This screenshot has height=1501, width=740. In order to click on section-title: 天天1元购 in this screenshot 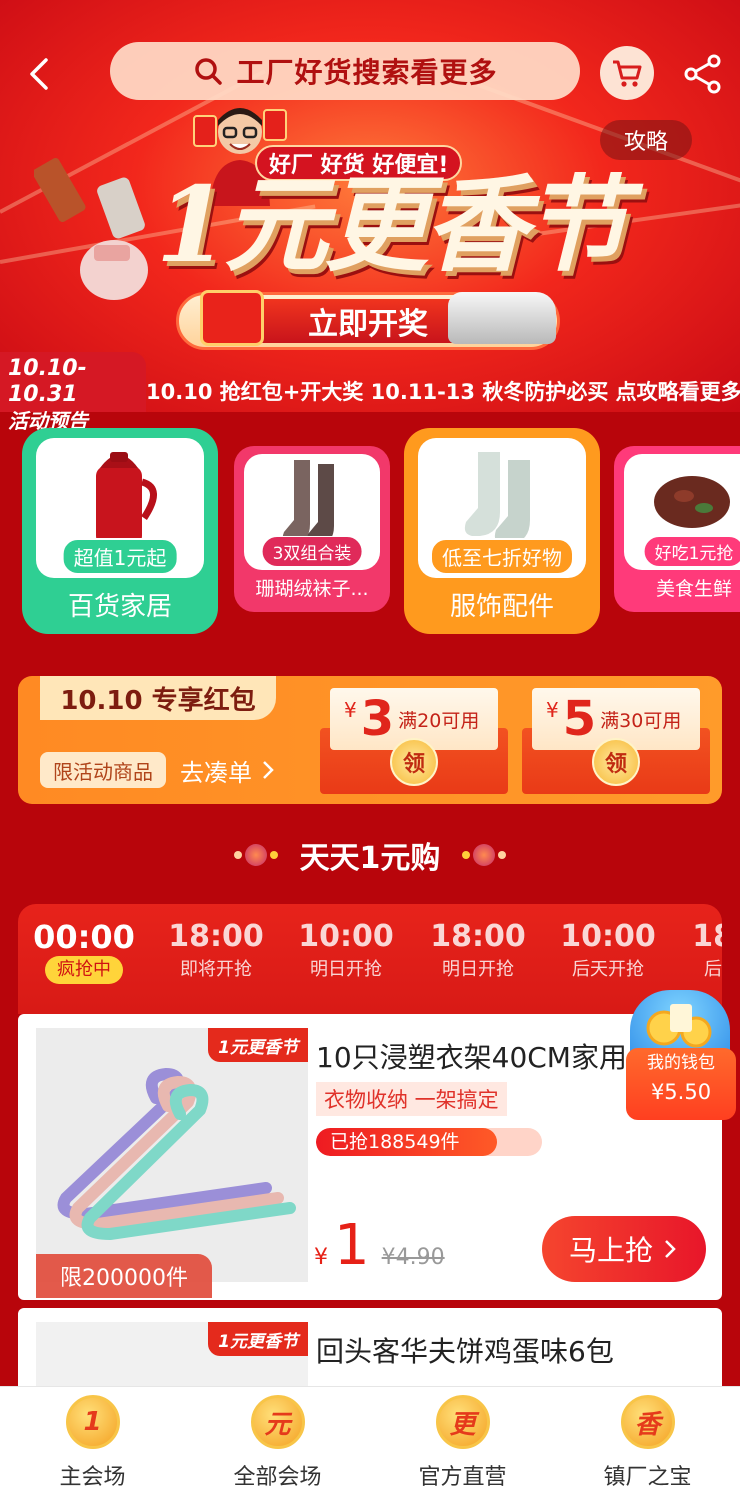, I will do `click(370, 855)`.